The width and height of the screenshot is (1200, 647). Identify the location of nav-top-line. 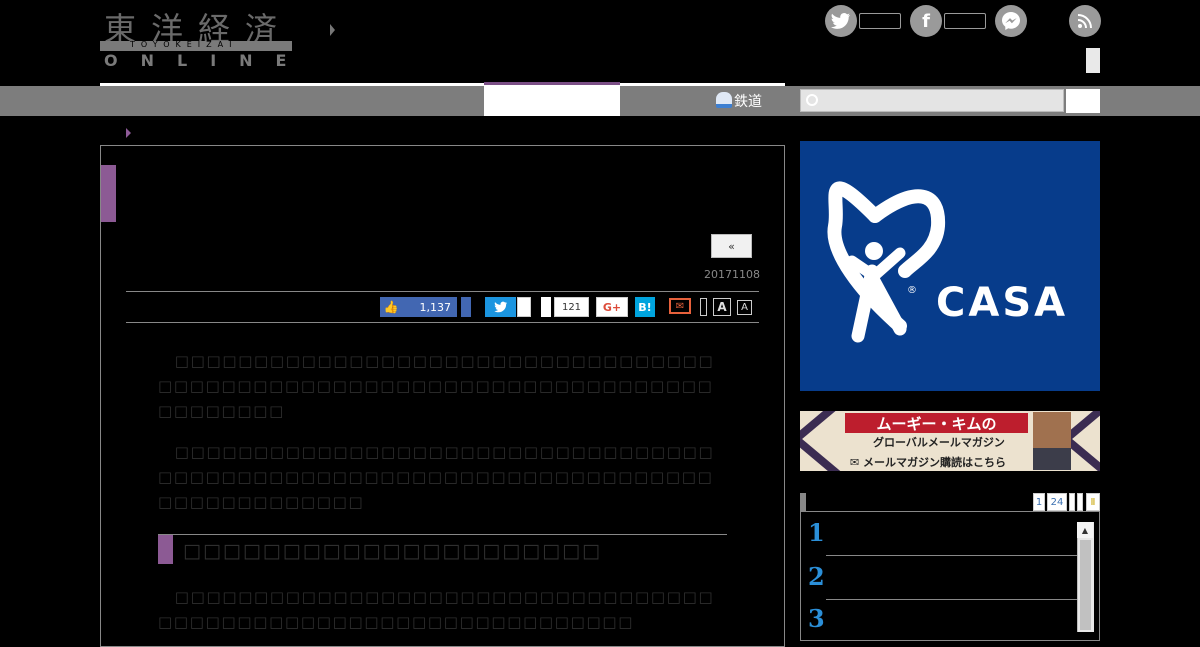
(442, 84).